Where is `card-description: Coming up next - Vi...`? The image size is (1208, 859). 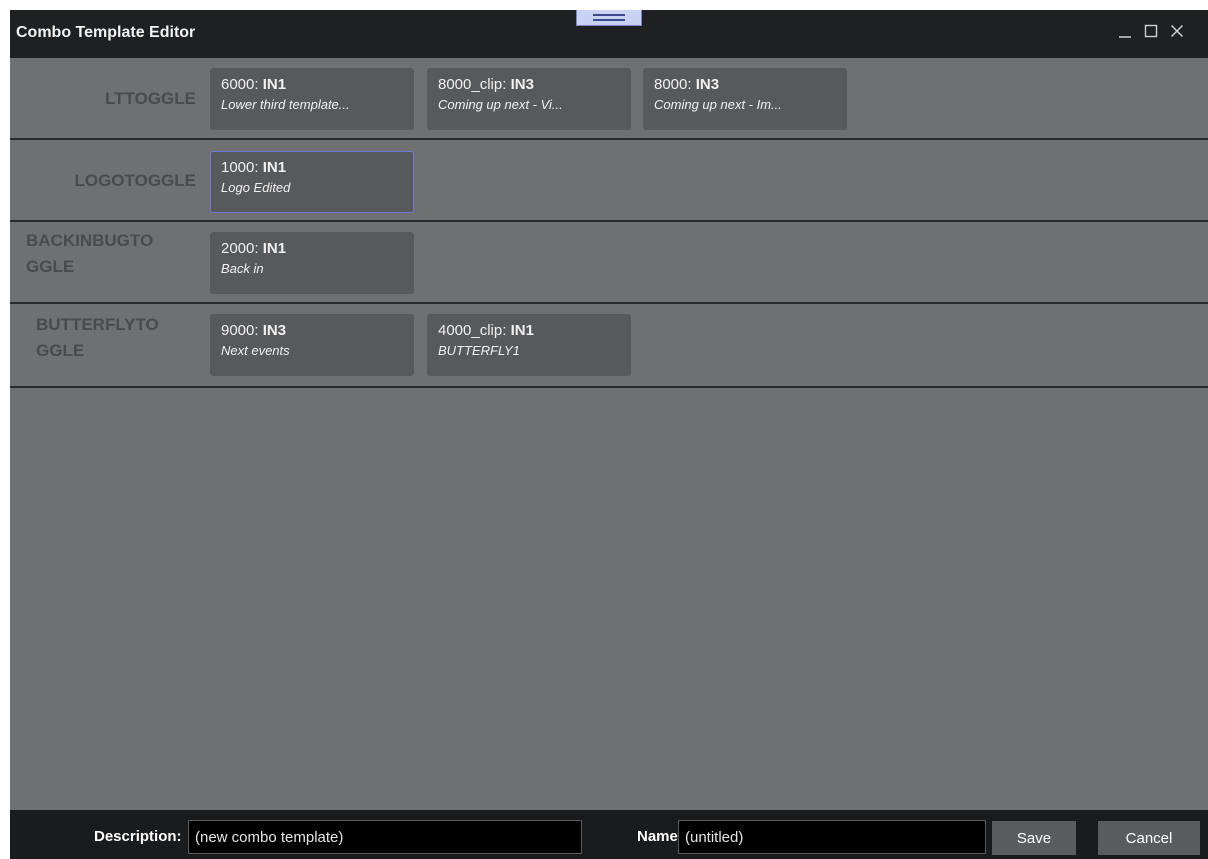
card-description: Coming up next - Vi... is located at coordinates (500, 104).